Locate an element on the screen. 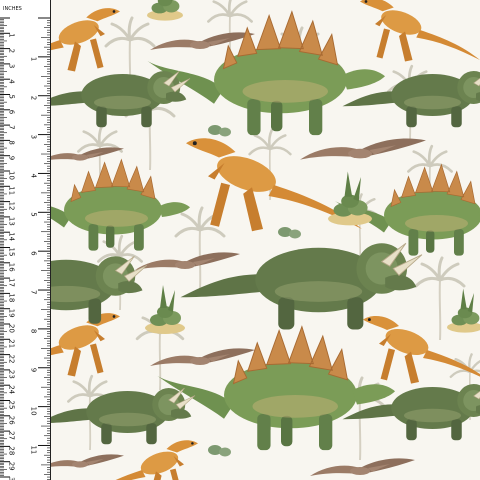 Image resolution: width=480 pixels, height=480 pixels. ruler-cm-label: 8 is located at coordinates (12, 142).